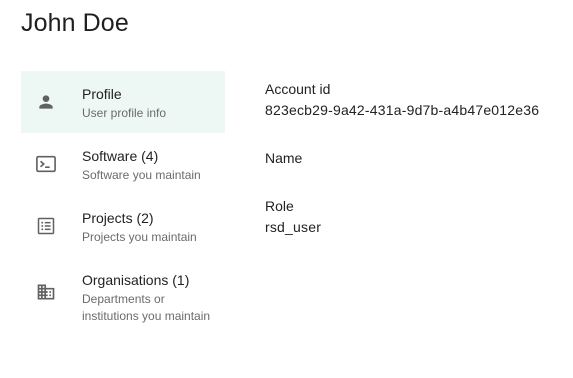 Image resolution: width=573 pixels, height=378 pixels. What do you see at coordinates (279, 206) in the screenshot?
I see `role-label: Role` at bounding box center [279, 206].